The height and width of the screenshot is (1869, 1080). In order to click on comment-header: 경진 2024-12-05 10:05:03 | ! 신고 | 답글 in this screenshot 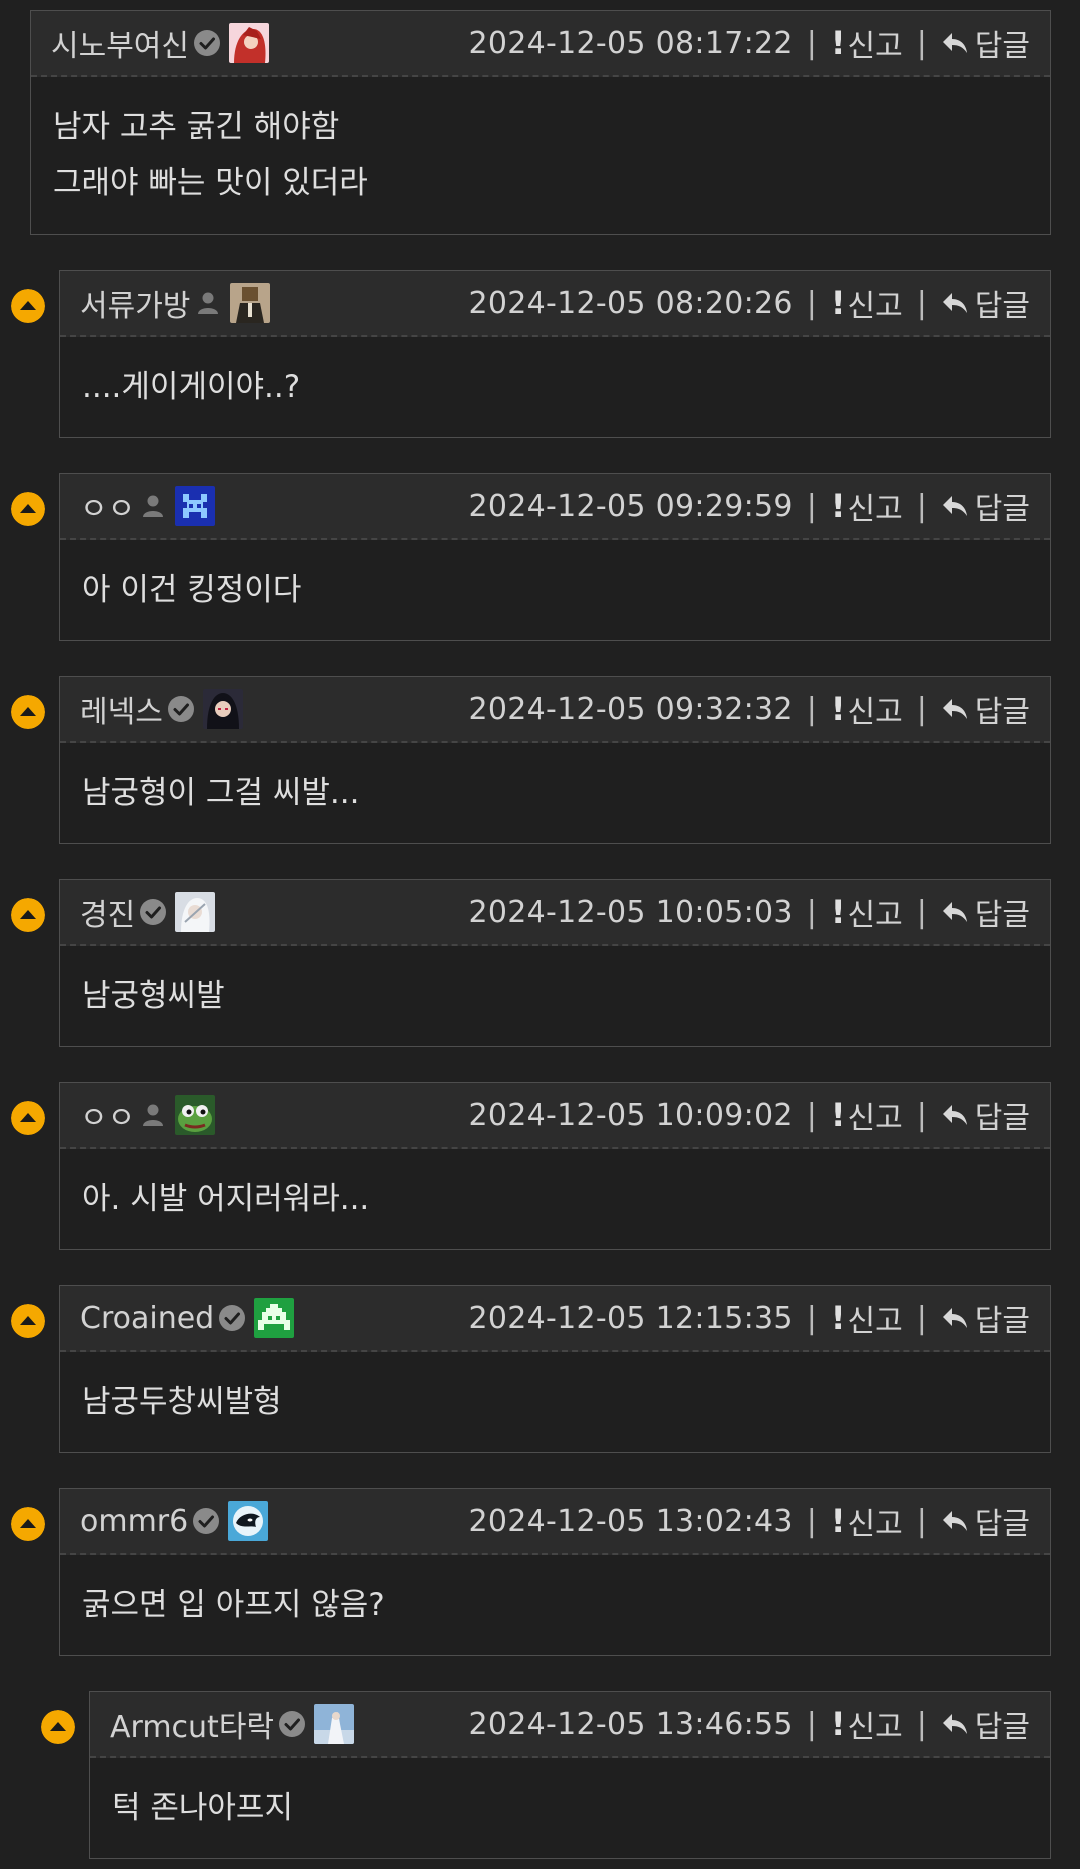, I will do `click(555, 913)`.